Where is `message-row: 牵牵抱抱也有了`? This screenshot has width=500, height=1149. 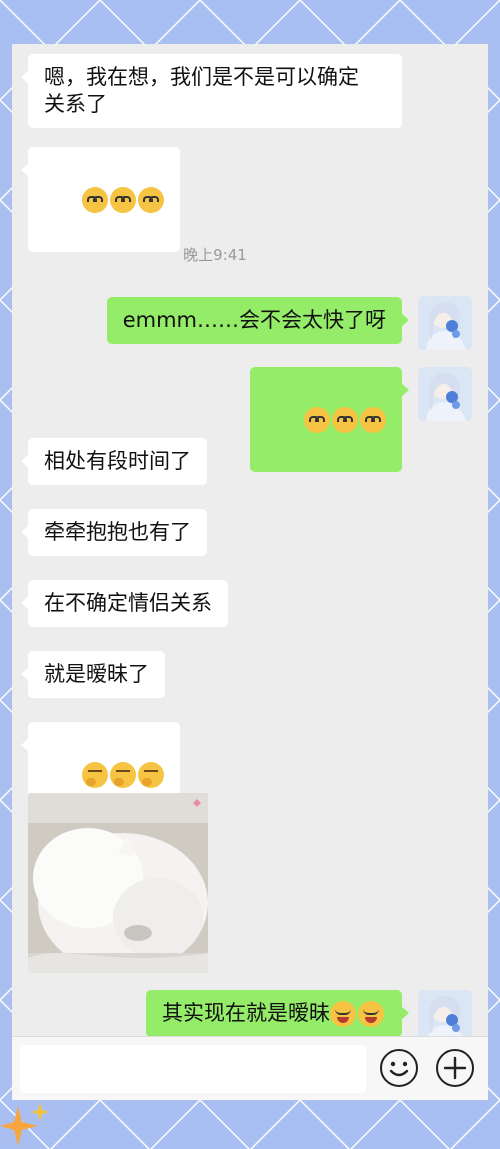
message-row: 牵牵抱抱也有了 is located at coordinates (114, 532).